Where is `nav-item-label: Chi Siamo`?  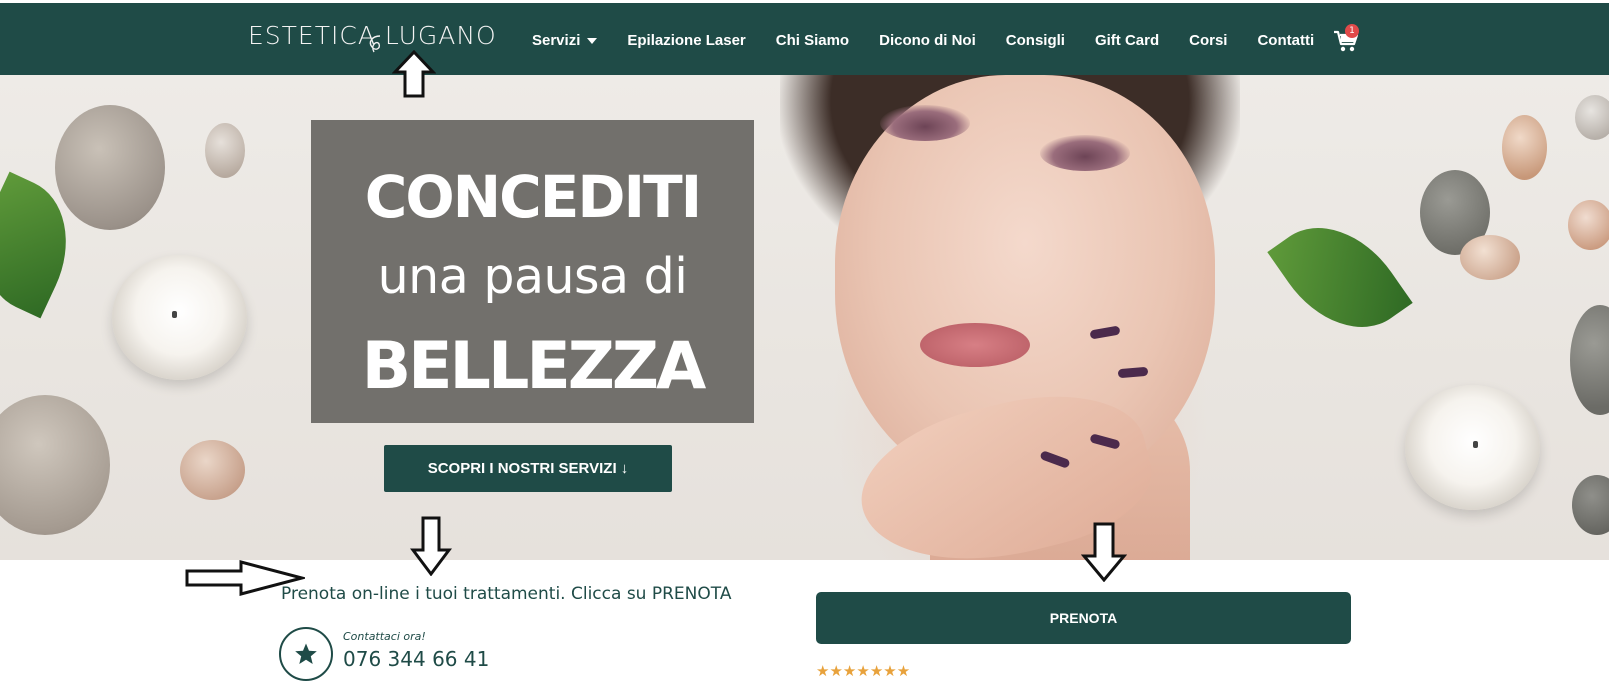
nav-item-label: Chi Siamo is located at coordinates (812, 40).